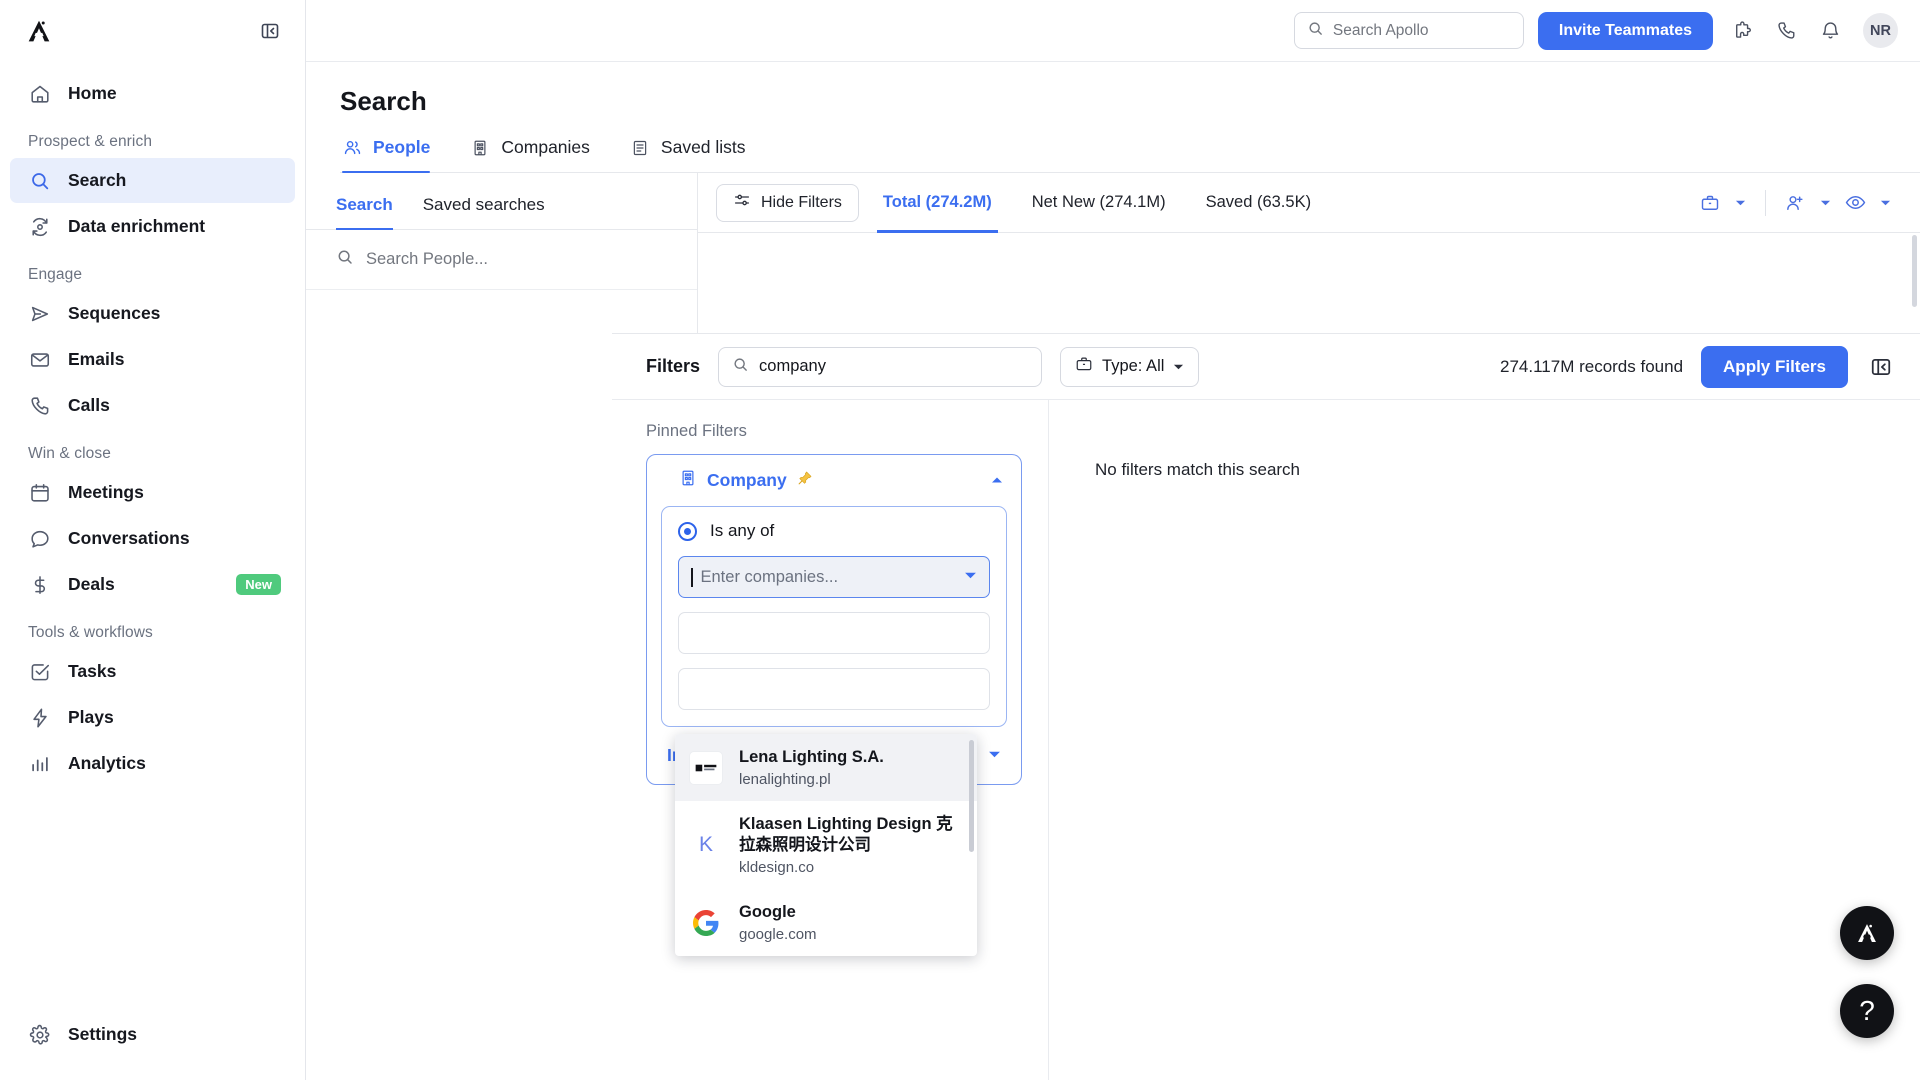 This screenshot has height=1080, width=1920. I want to click on global-search-field, so click(1408, 30).